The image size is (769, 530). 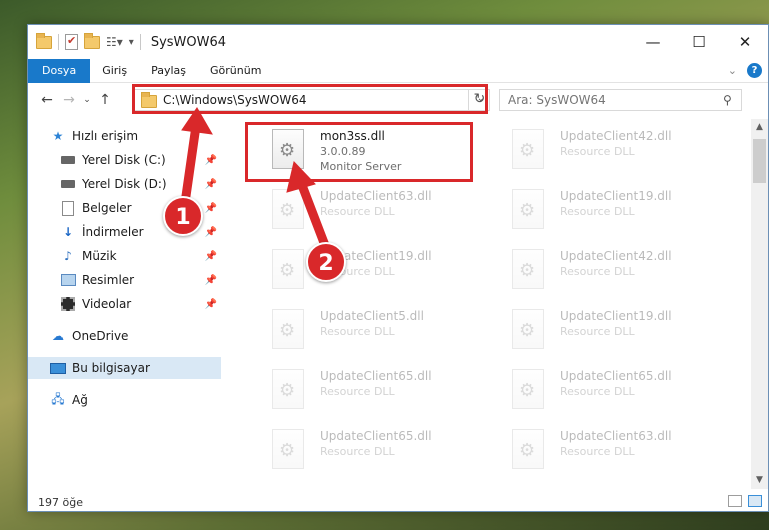 What do you see at coordinates (68, 256) in the screenshot?
I see `music-icon: ♪` at bounding box center [68, 256].